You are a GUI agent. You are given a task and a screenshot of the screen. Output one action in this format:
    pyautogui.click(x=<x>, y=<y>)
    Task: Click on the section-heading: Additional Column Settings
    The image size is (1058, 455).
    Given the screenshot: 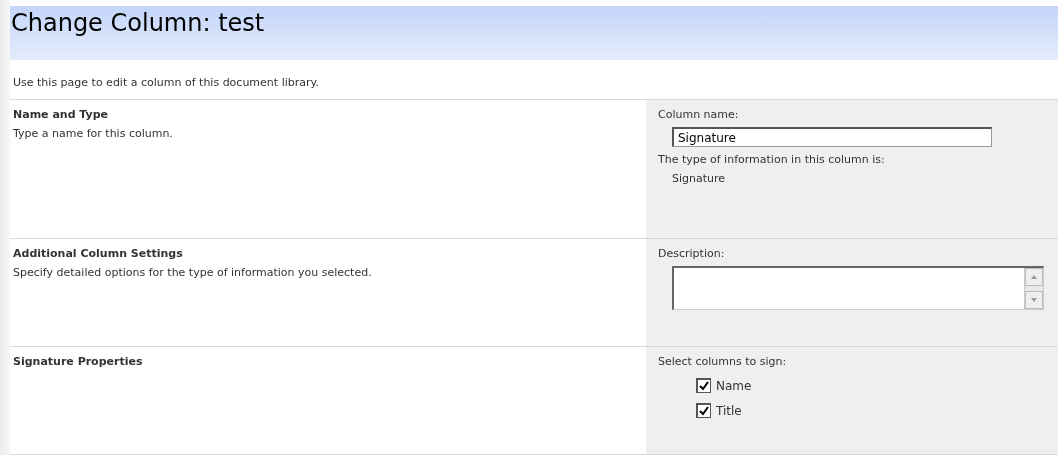 What is the action you would take?
    pyautogui.click(x=98, y=254)
    